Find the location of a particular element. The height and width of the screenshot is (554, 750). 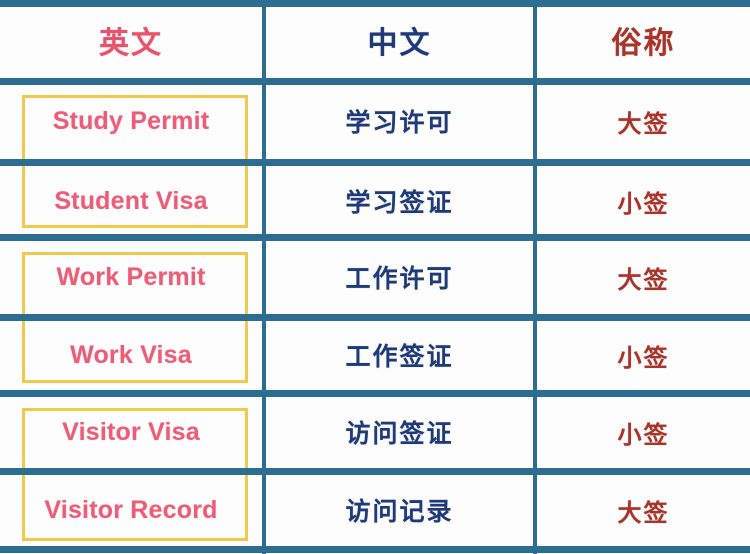

header-cell-english: 英文 is located at coordinates (131, 40).